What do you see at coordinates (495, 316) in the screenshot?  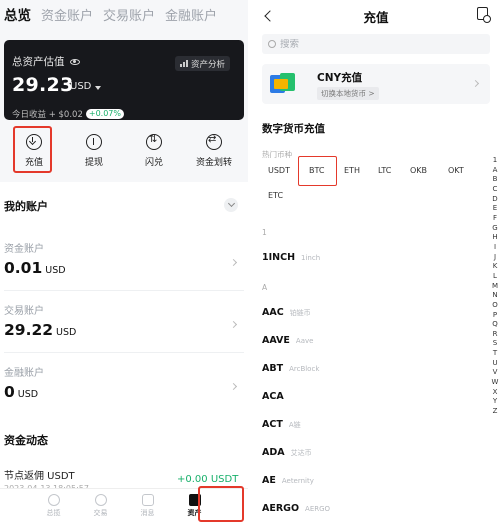 I see `alphabet-index-letter: P` at bounding box center [495, 316].